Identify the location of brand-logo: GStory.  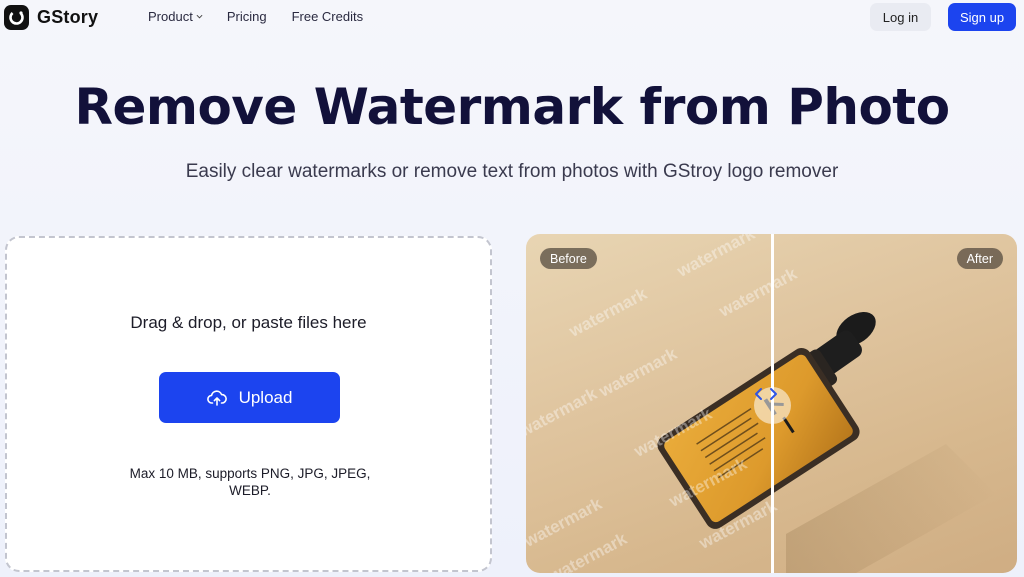
(51, 17).